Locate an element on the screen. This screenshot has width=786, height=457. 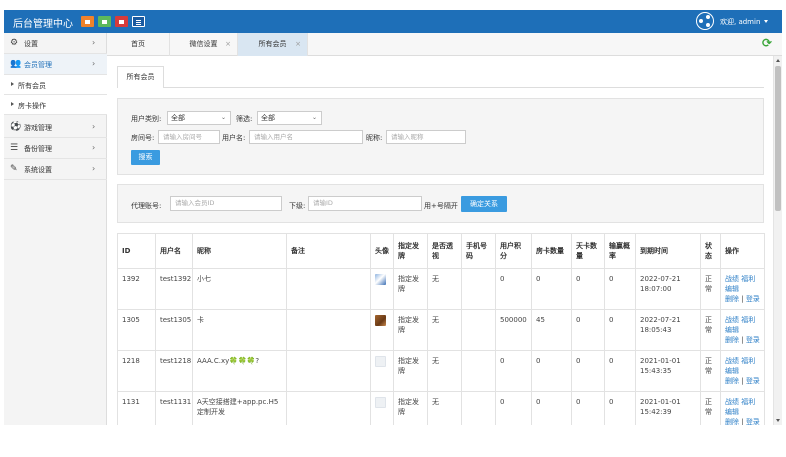
username-input: 请输入用户名 is located at coordinates (306, 137).